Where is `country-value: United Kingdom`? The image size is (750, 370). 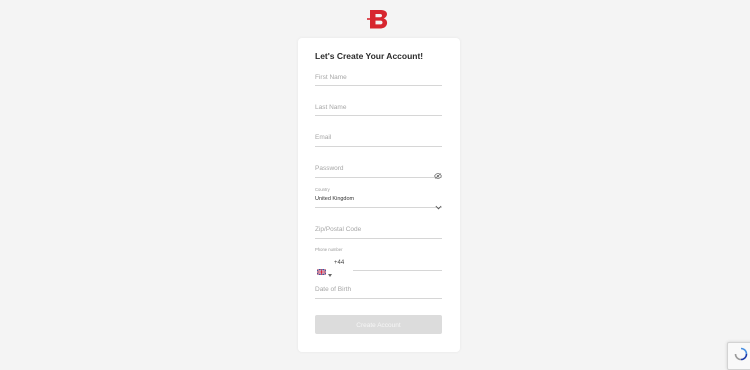 country-value: United Kingdom is located at coordinates (335, 199).